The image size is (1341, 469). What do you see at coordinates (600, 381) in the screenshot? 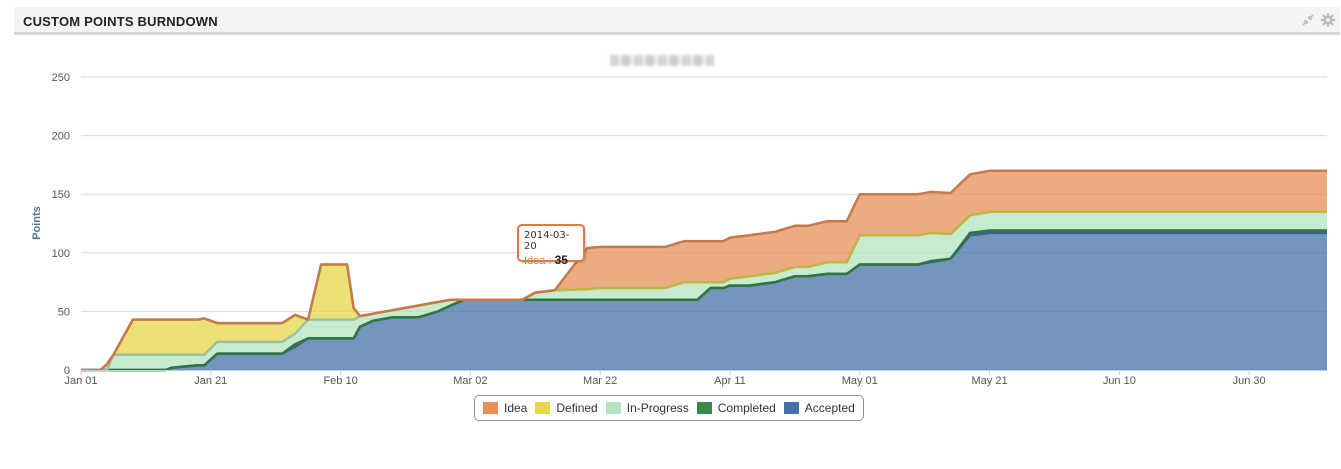
I see `x-tick-label: Mar 22` at bounding box center [600, 381].